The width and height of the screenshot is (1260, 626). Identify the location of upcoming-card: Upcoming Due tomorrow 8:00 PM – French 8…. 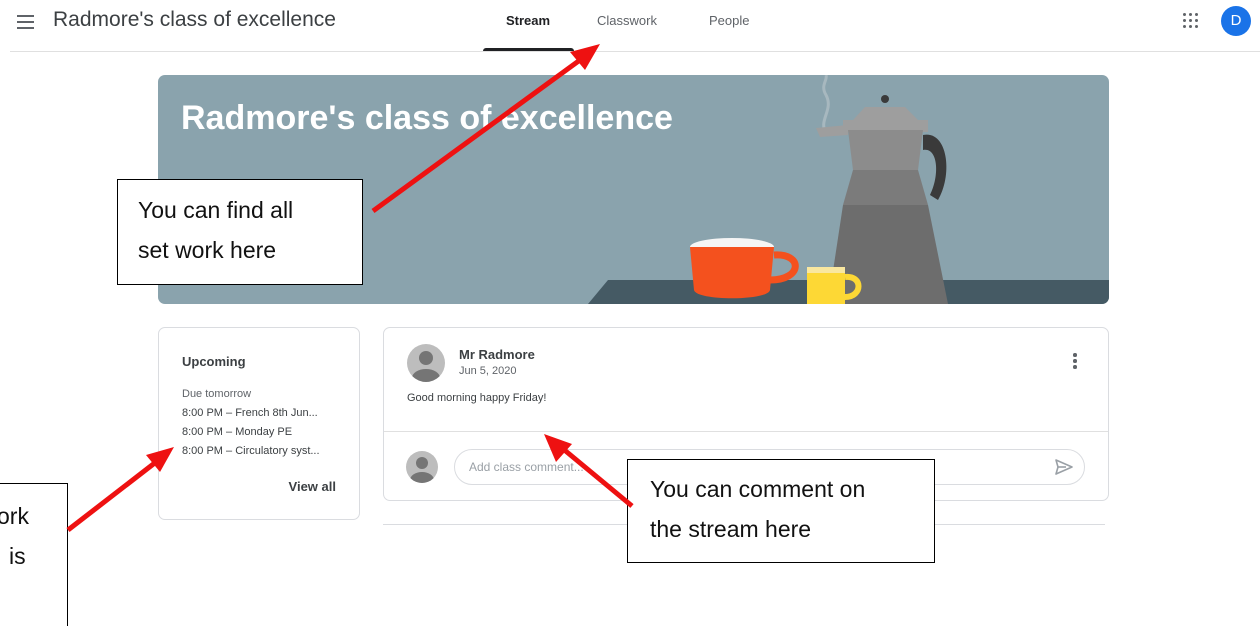
(259, 423).